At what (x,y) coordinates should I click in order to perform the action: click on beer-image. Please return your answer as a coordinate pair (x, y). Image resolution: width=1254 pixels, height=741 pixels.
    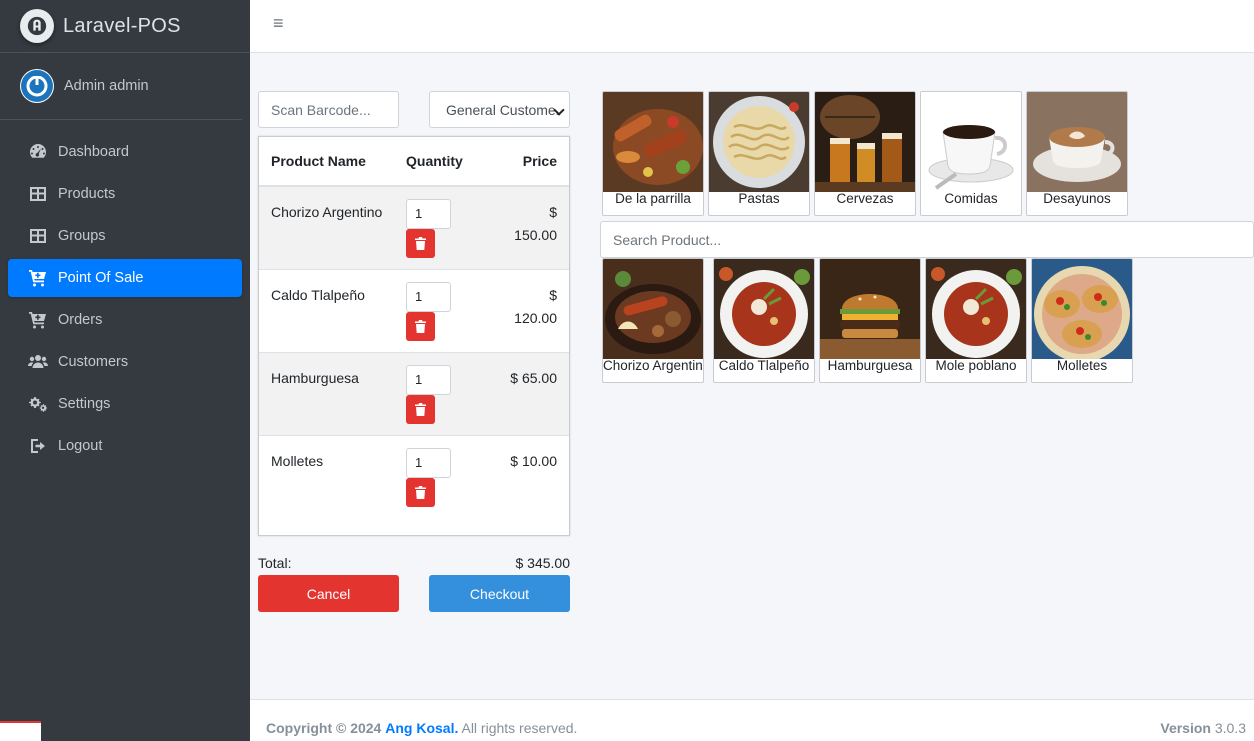
    Looking at the image, I should click on (865, 142).